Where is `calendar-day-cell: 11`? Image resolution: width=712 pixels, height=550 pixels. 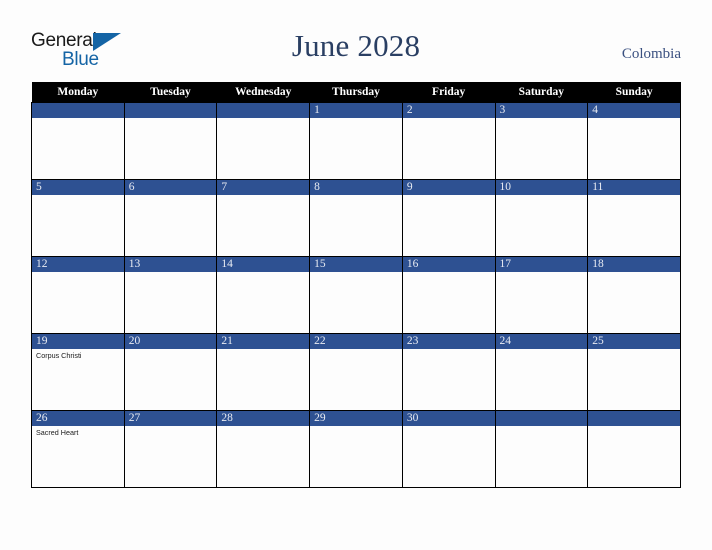
calendar-day-cell: 11 is located at coordinates (634, 218).